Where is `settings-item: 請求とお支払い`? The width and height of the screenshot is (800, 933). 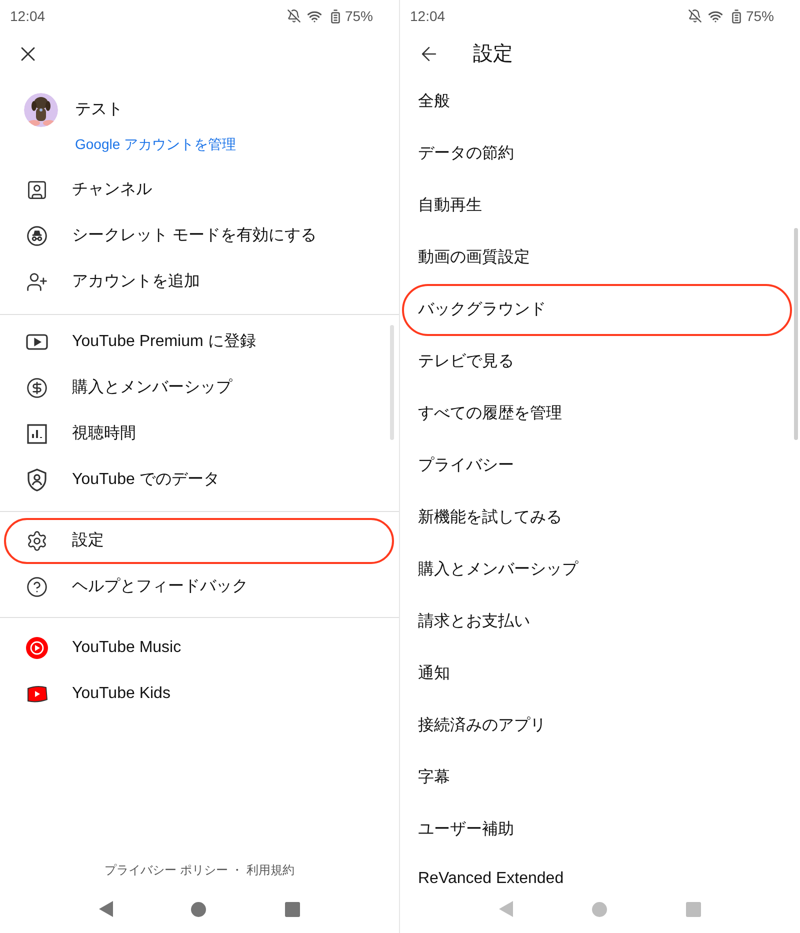 settings-item: 請求とお支払い is located at coordinates (597, 622).